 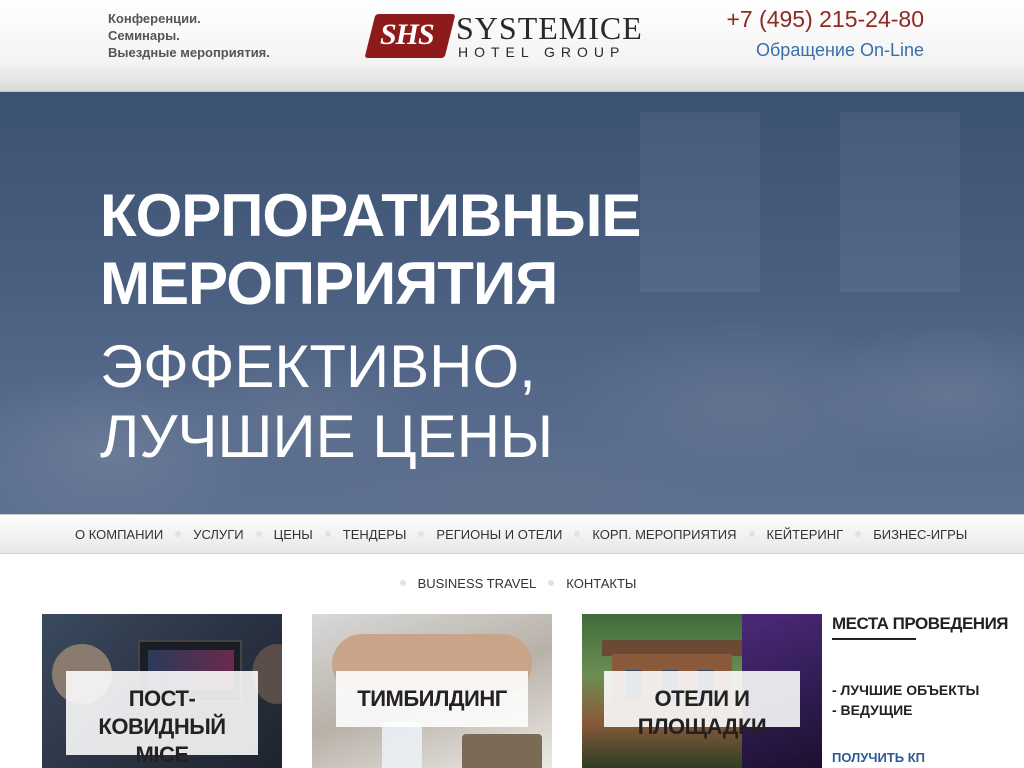 I want to click on venues-list: - ЛУЧШИЕ ОБЪЕКТЫ - ВЕДУЩИЕ, so click(x=917, y=700).